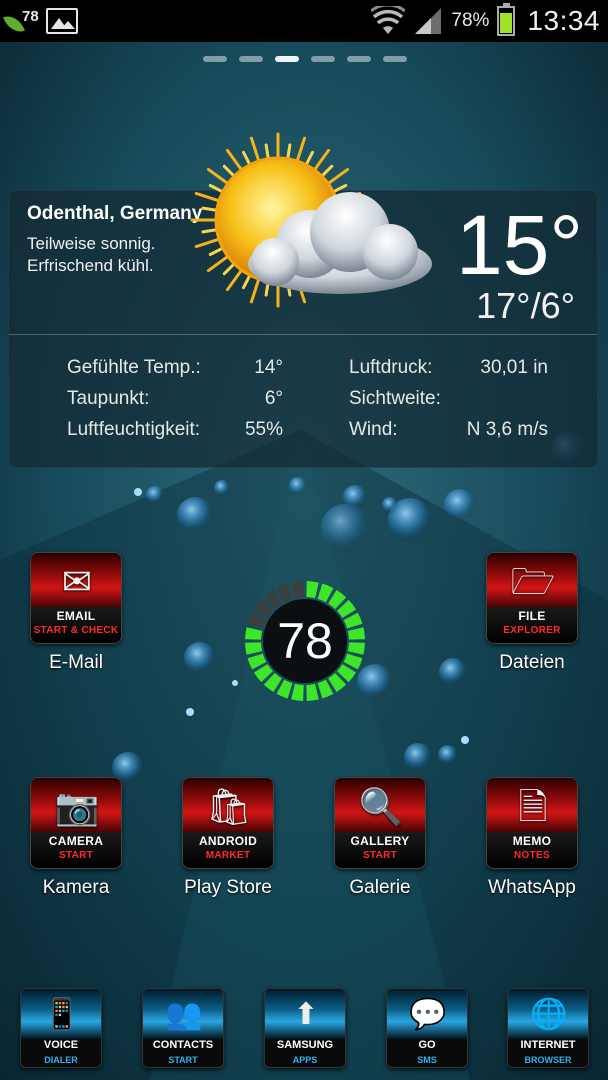 This screenshot has height=1080, width=608. What do you see at coordinates (532, 855) in the screenshot?
I see `tile-subtitle: NOTES` at bounding box center [532, 855].